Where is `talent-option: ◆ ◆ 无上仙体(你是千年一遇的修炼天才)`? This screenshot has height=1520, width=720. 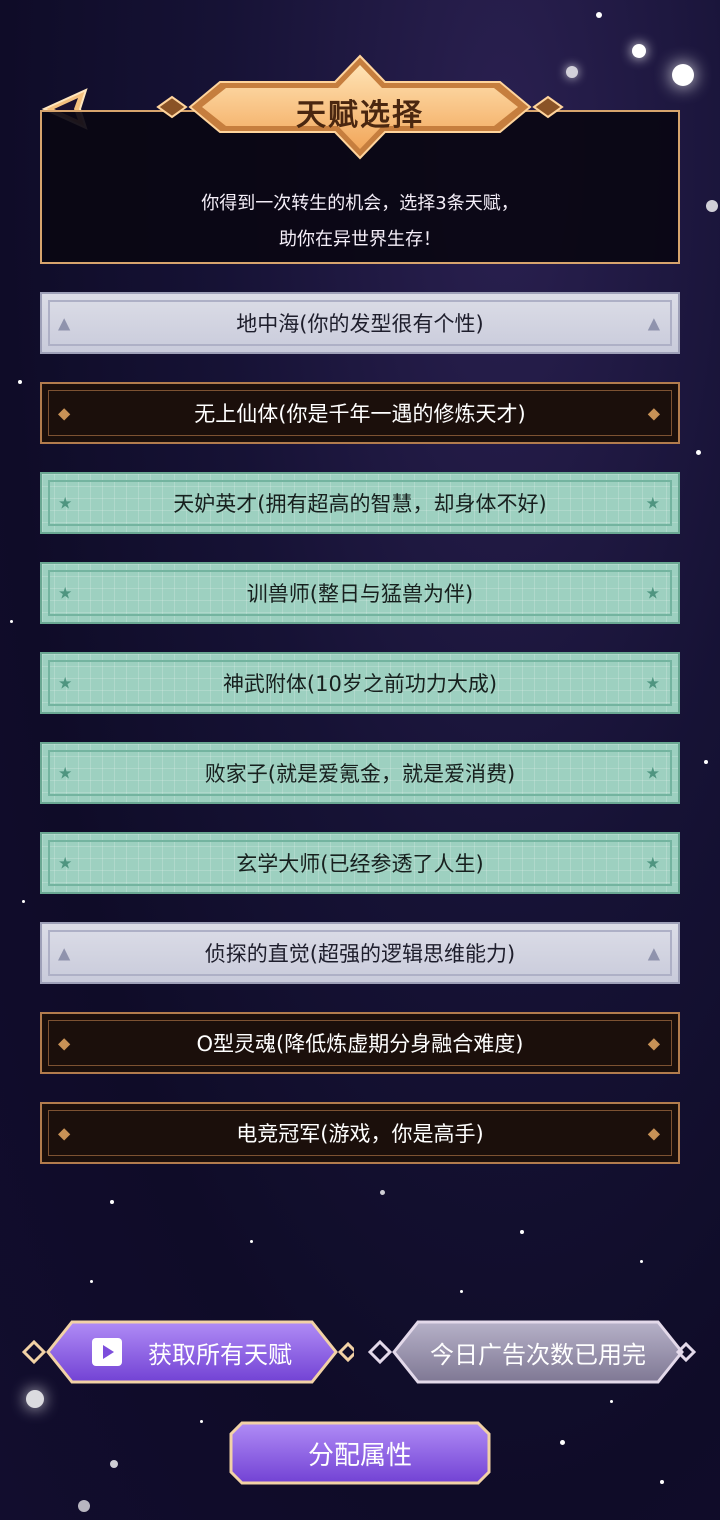 talent-option: ◆ ◆ 无上仙体(你是千年一遇的修炼天才) is located at coordinates (360, 413).